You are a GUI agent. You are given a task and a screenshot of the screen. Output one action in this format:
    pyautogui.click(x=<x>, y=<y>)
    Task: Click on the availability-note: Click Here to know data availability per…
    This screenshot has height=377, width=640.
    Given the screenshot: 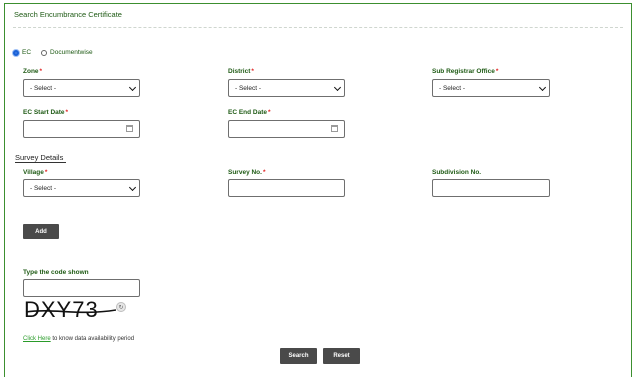 What is the action you would take?
    pyautogui.click(x=79, y=339)
    